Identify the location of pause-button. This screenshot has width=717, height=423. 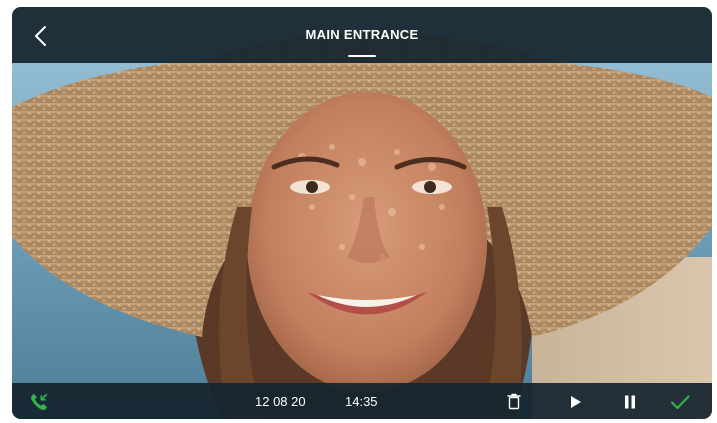
(630, 402).